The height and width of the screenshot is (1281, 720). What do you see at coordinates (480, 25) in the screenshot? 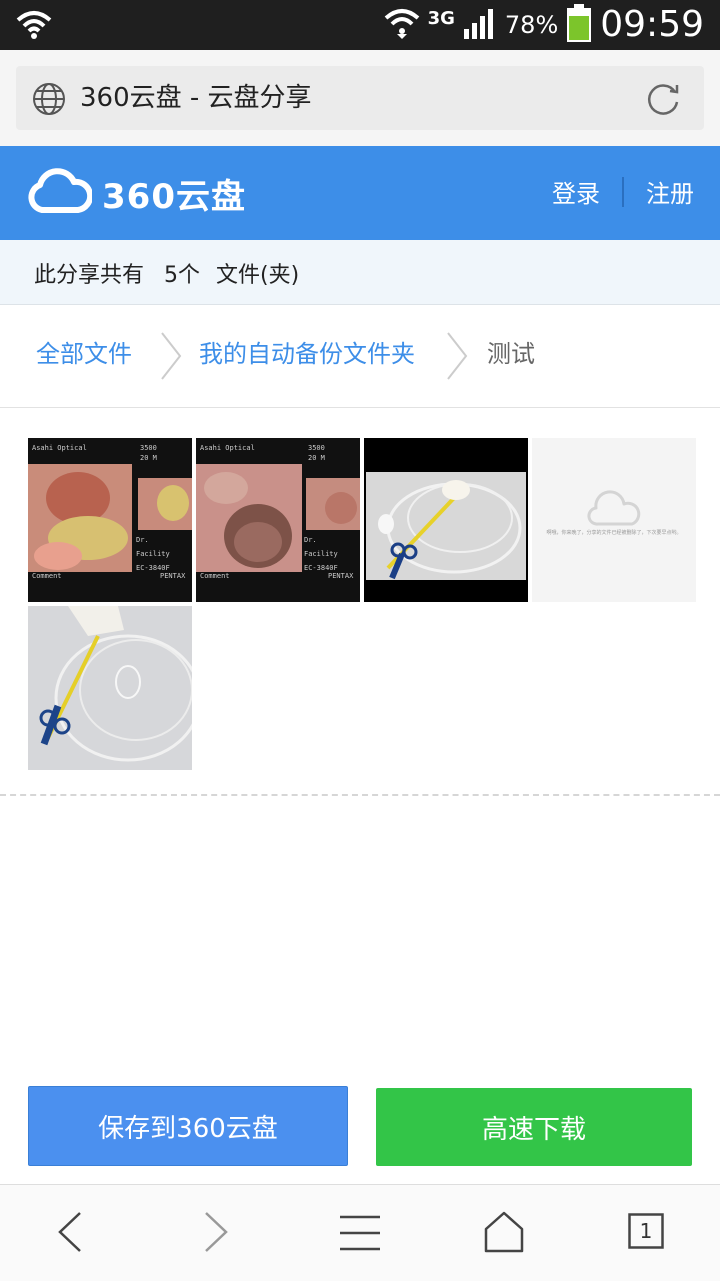
I see `cell-signal-icon` at bounding box center [480, 25].